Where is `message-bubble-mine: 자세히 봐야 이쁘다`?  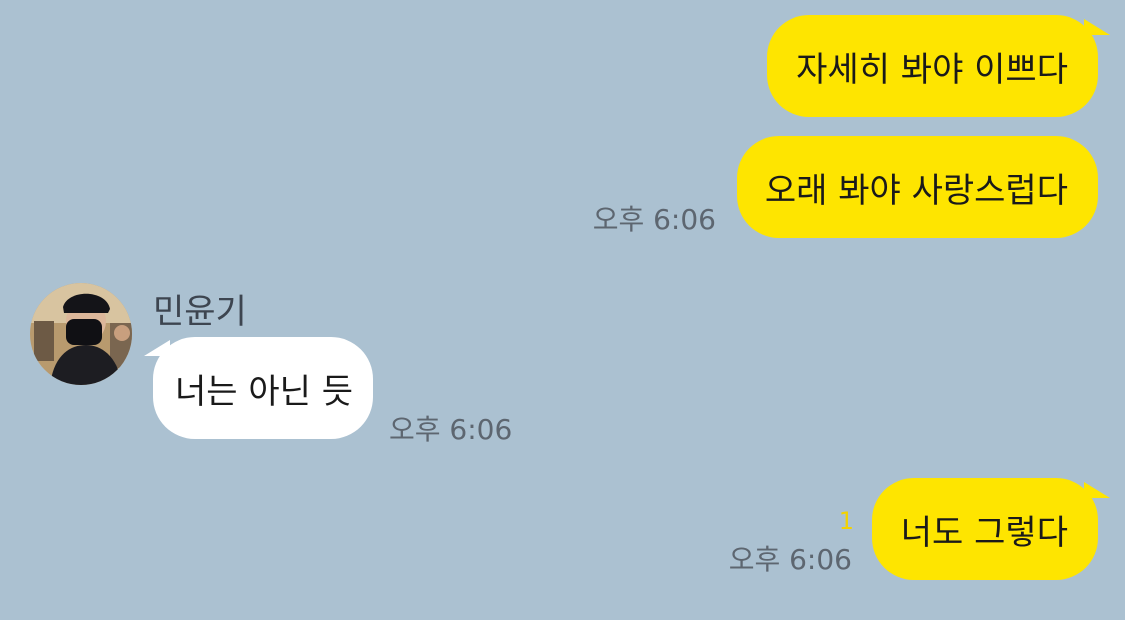 message-bubble-mine: 자세히 봐야 이쁘다 is located at coordinates (932, 66).